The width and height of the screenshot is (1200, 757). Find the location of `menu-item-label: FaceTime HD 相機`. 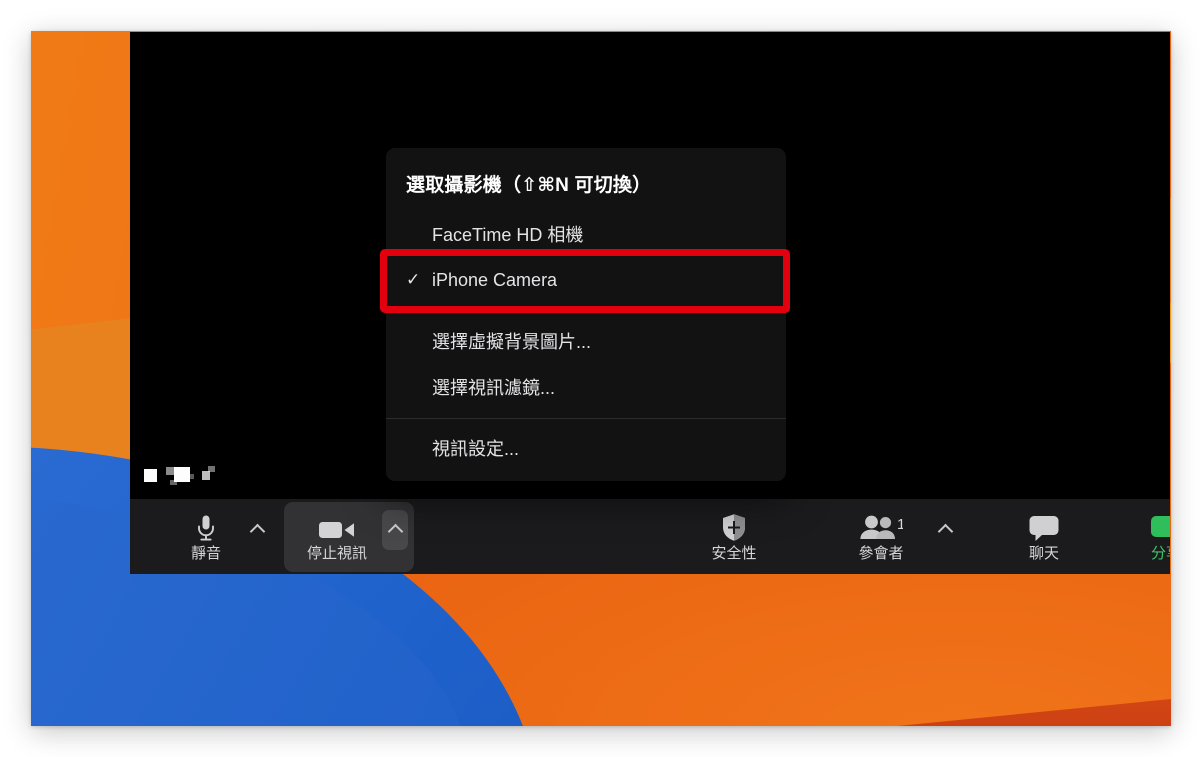

menu-item-label: FaceTime HD 相機 is located at coordinates (508, 235).